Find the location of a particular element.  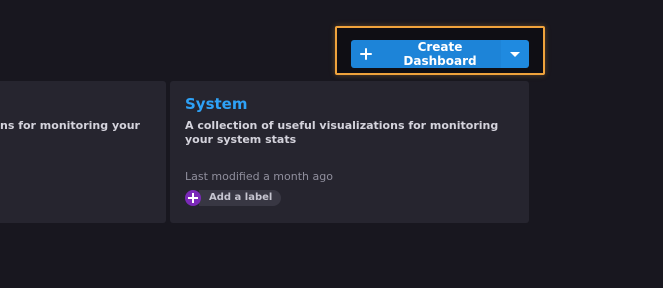

card-description: ns for monitoring your is located at coordinates (70, 125).